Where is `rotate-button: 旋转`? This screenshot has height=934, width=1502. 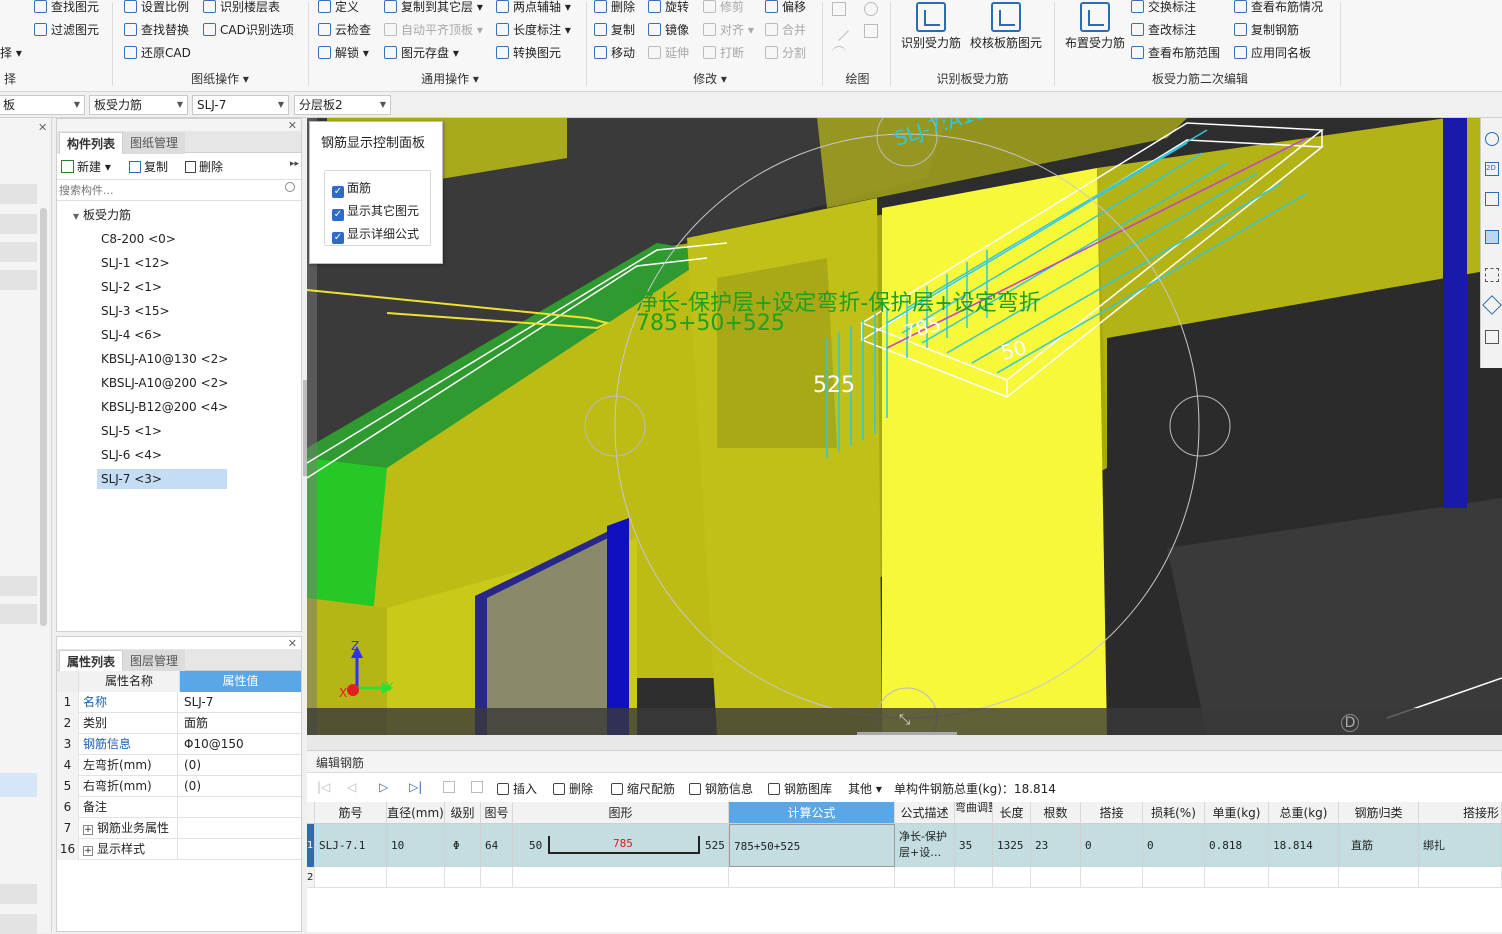 rotate-button: 旋转 is located at coordinates (668, 8).